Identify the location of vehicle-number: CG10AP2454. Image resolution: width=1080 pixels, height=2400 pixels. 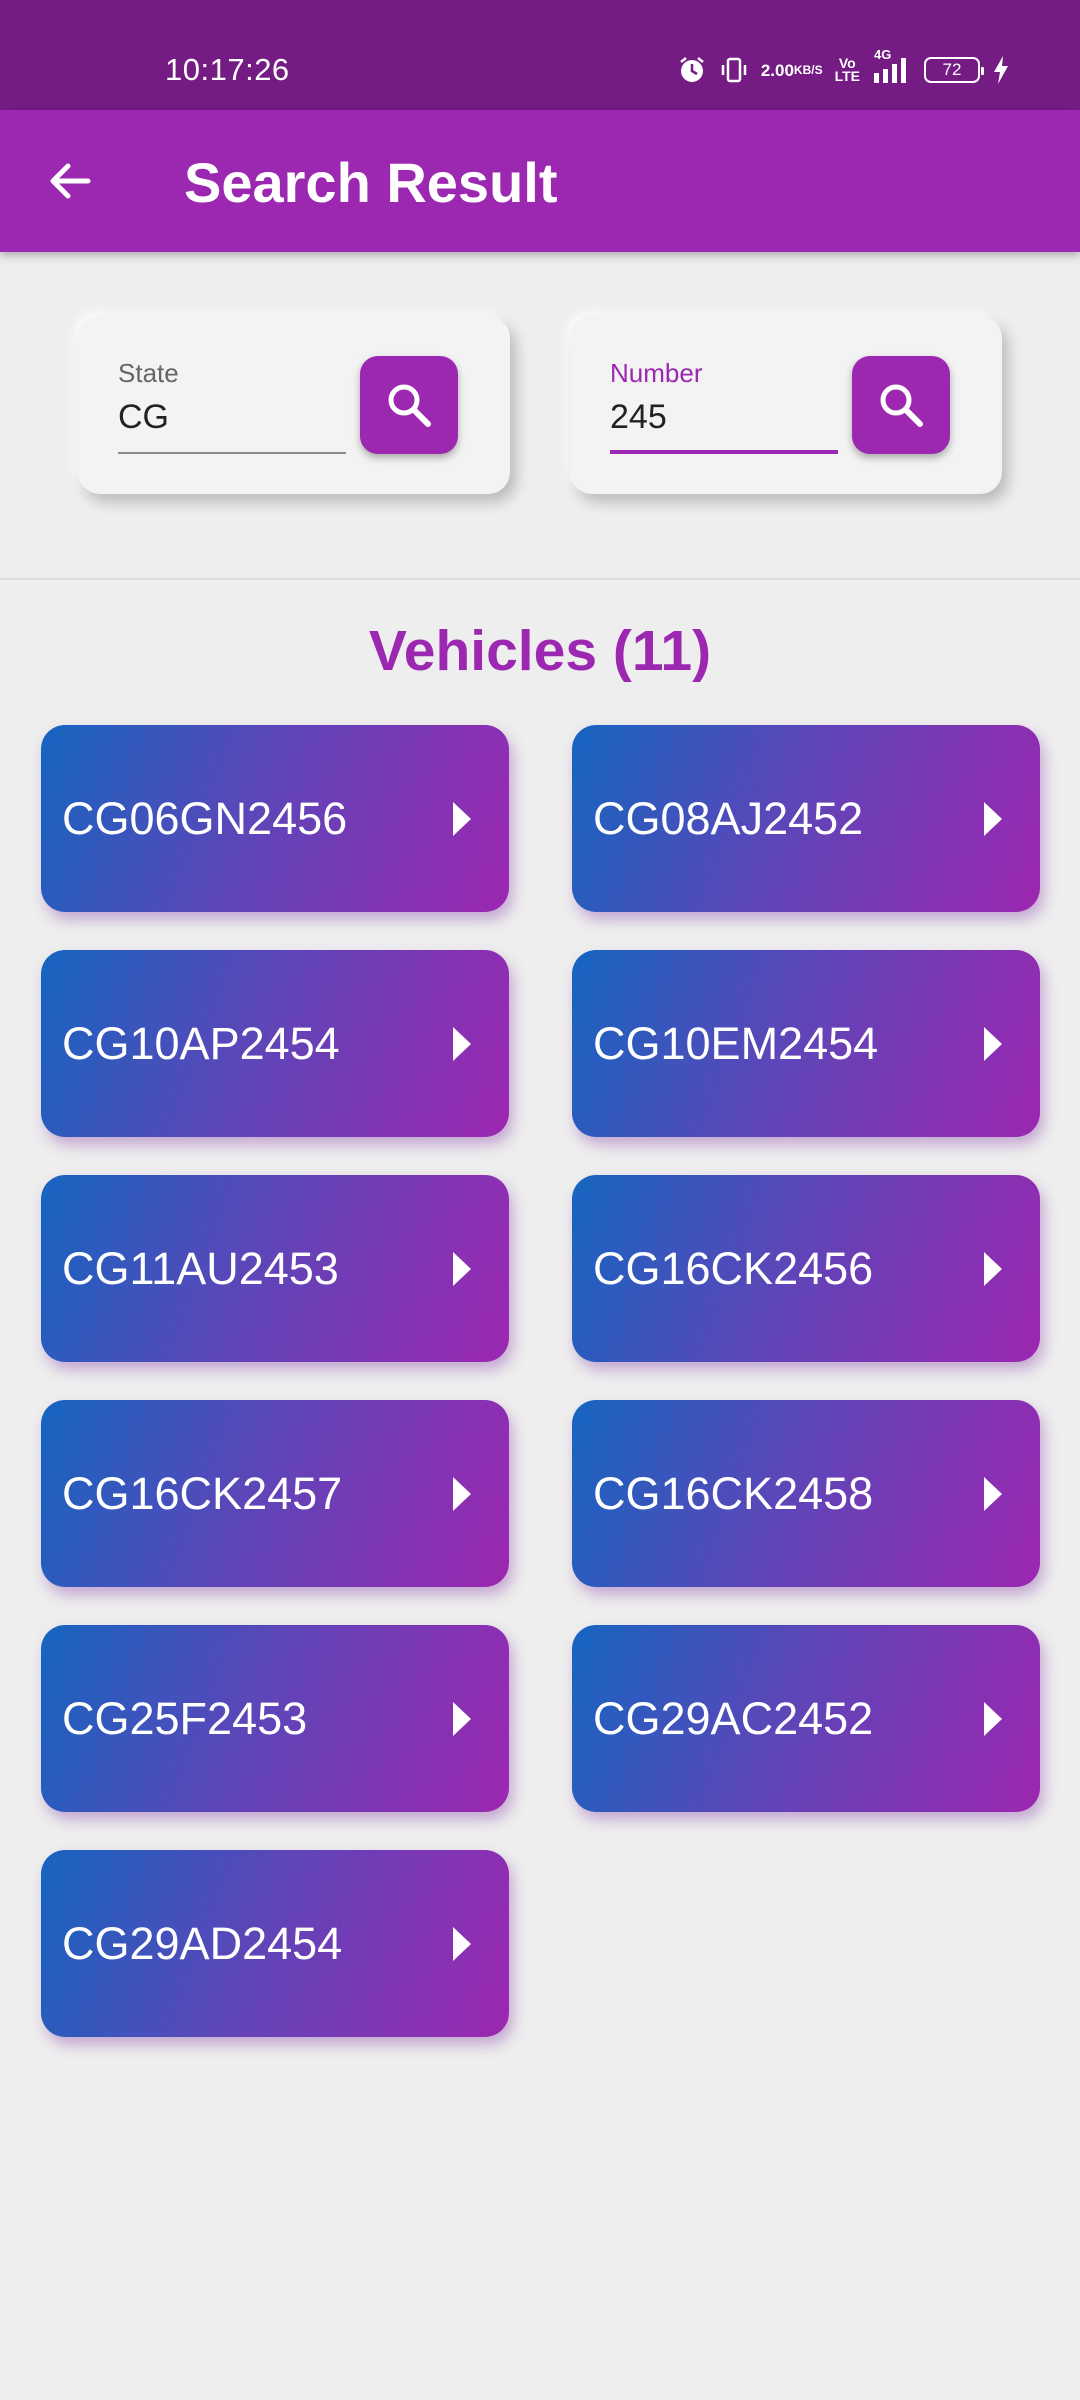
(201, 1043).